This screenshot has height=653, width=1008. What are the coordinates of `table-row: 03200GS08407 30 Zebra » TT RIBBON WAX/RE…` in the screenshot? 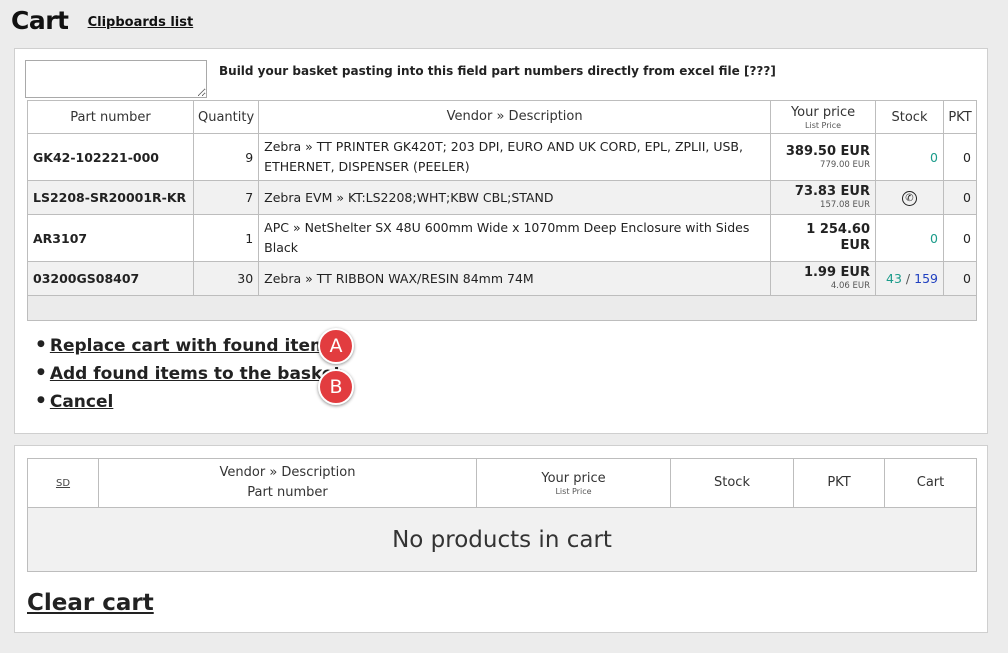 It's located at (502, 278).